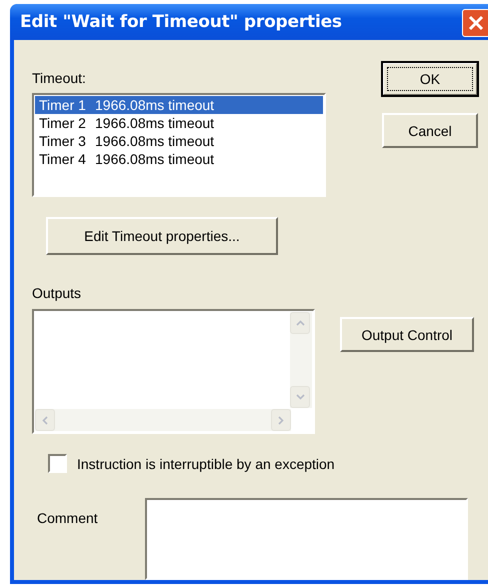 The width and height of the screenshot is (488, 586). What do you see at coordinates (179, 123) in the screenshot?
I see `timeout-list-item: Timer 2 1966.08ms timeout` at bounding box center [179, 123].